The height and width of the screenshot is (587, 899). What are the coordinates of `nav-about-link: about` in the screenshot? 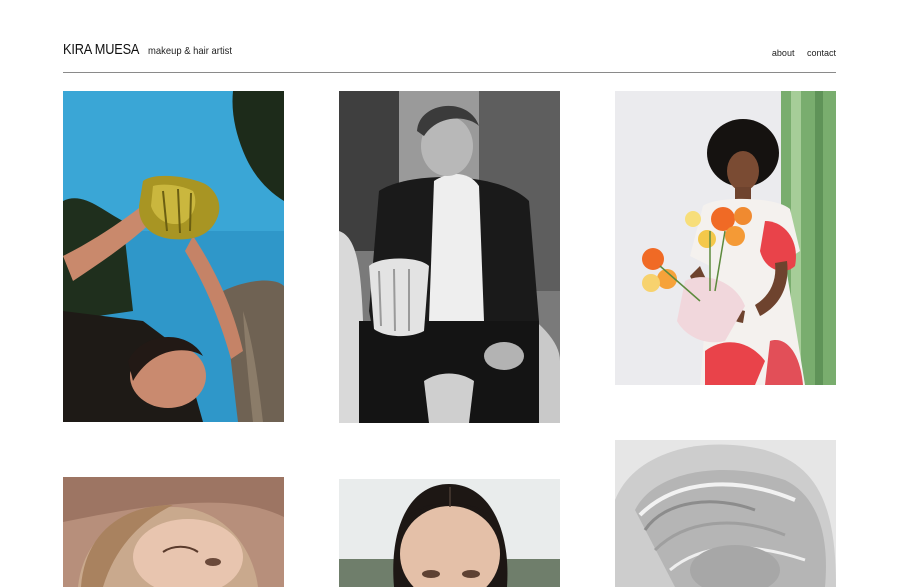 It's located at (783, 53).